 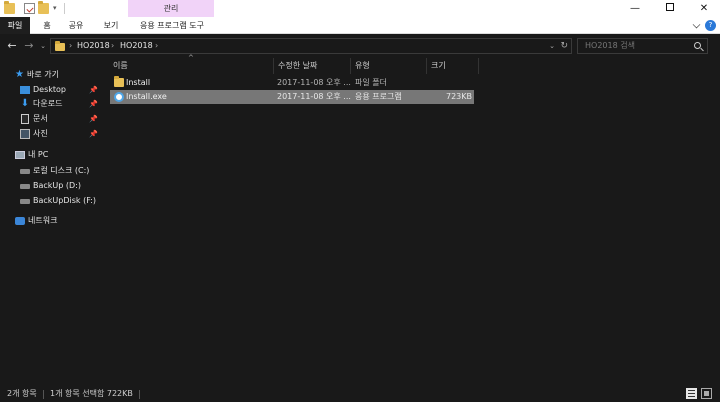 What do you see at coordinates (458, 96) in the screenshot?
I see `file-size: 723KB` at bounding box center [458, 96].